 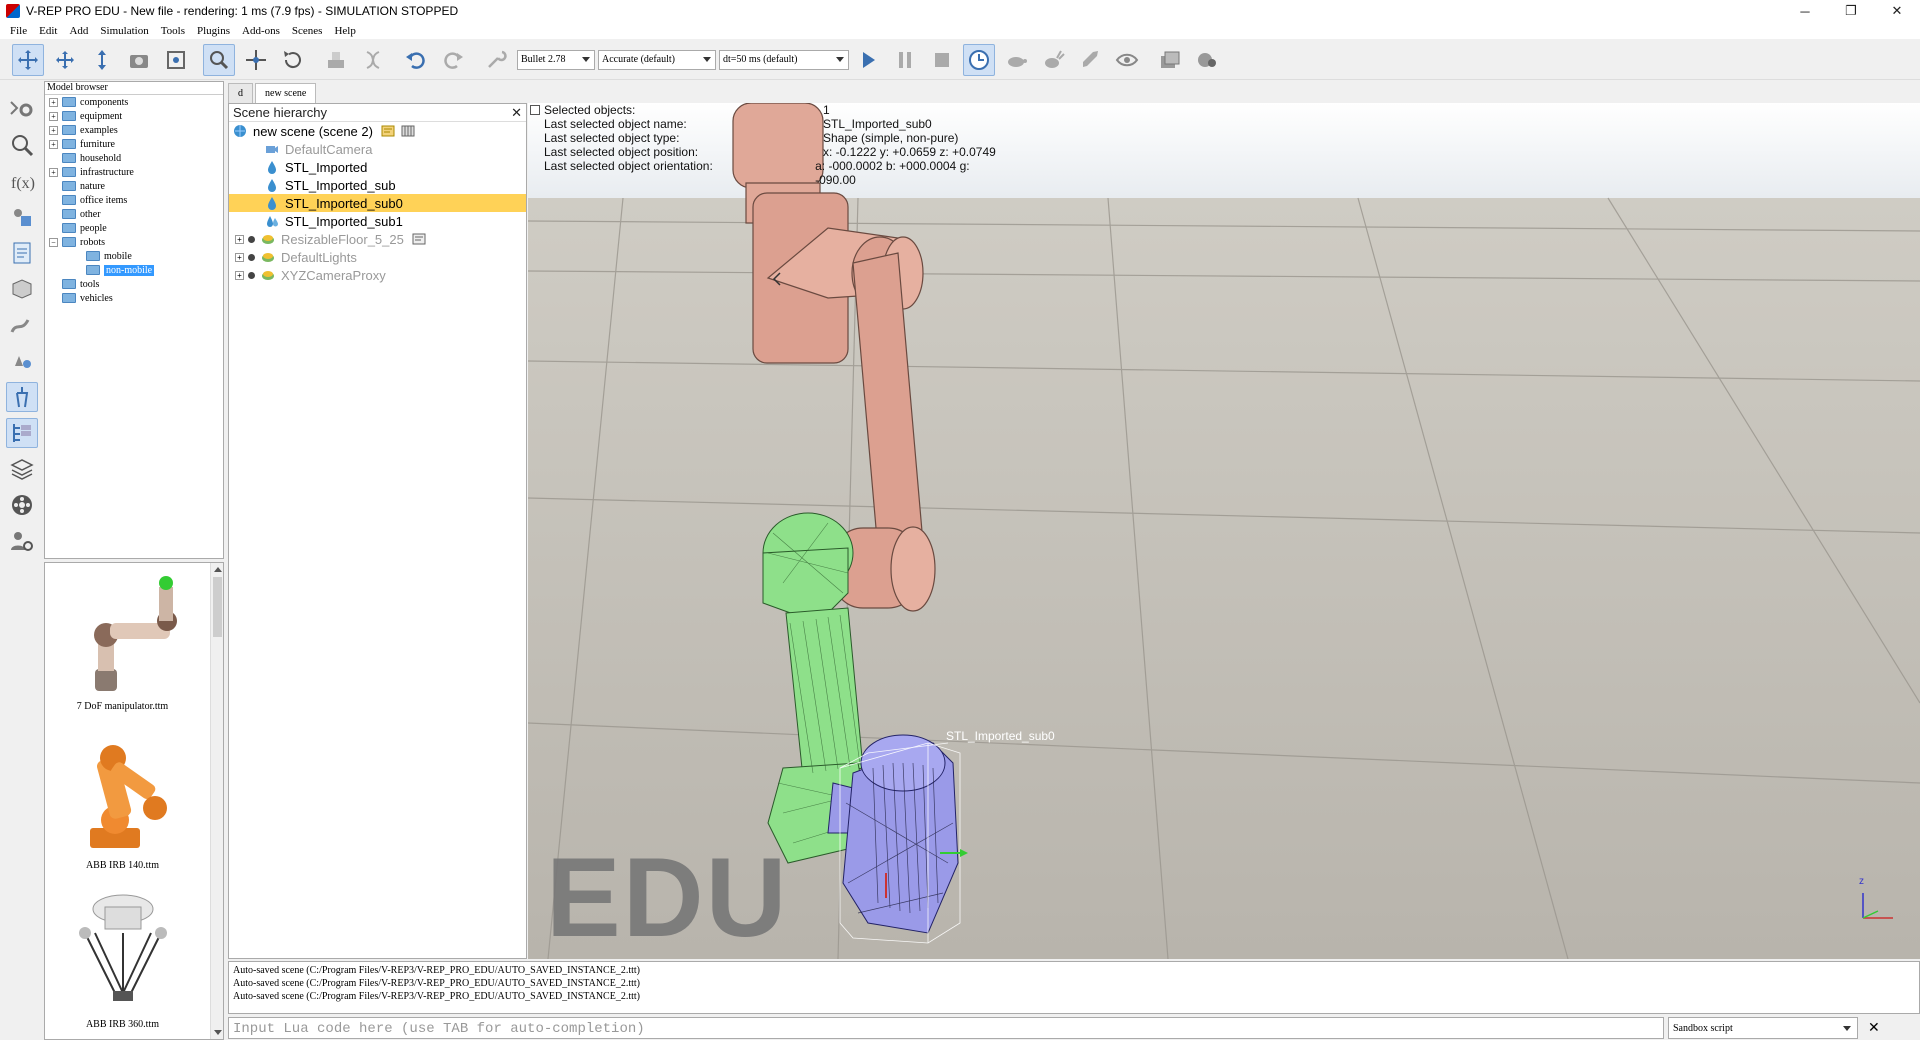 I want to click on hierarchy-root: new scene (scene 2), so click(x=377, y=131).